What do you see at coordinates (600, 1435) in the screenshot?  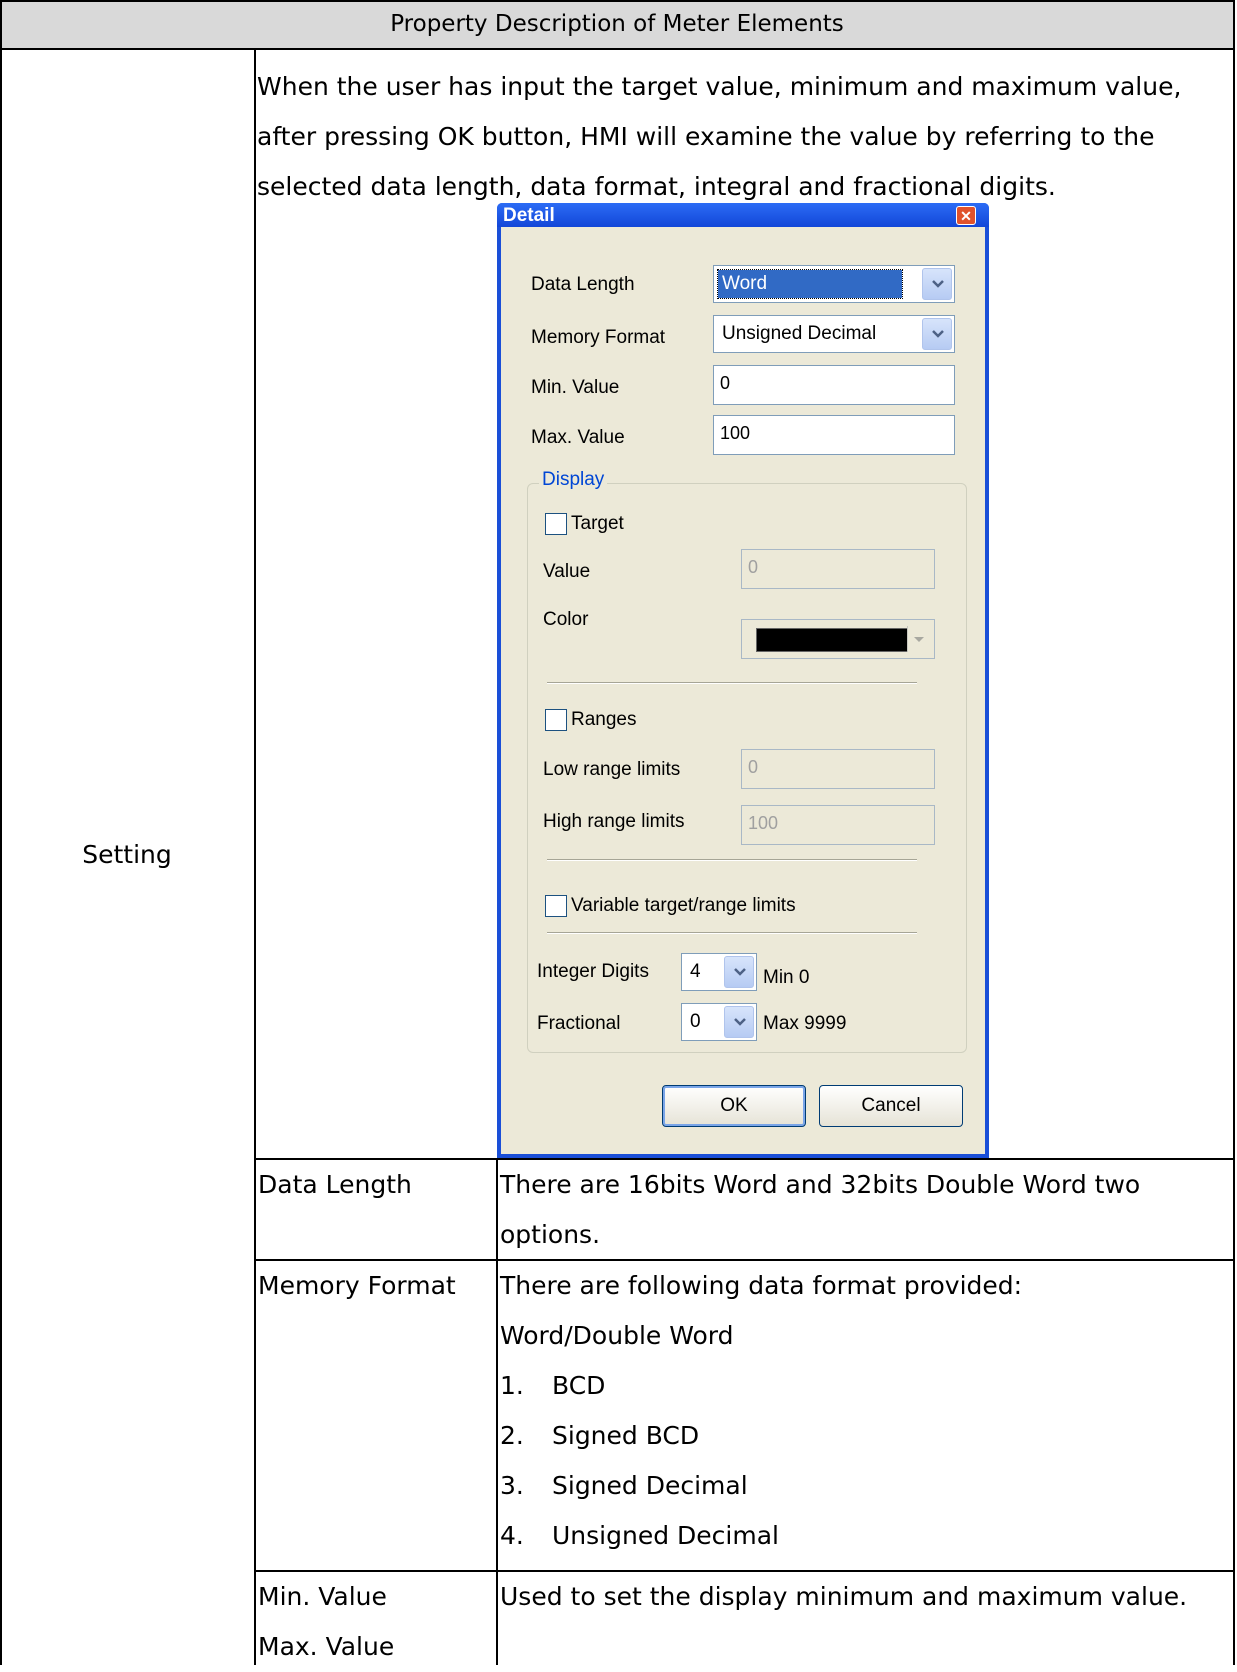 I see `list-item: 2. Signed BCD` at bounding box center [600, 1435].